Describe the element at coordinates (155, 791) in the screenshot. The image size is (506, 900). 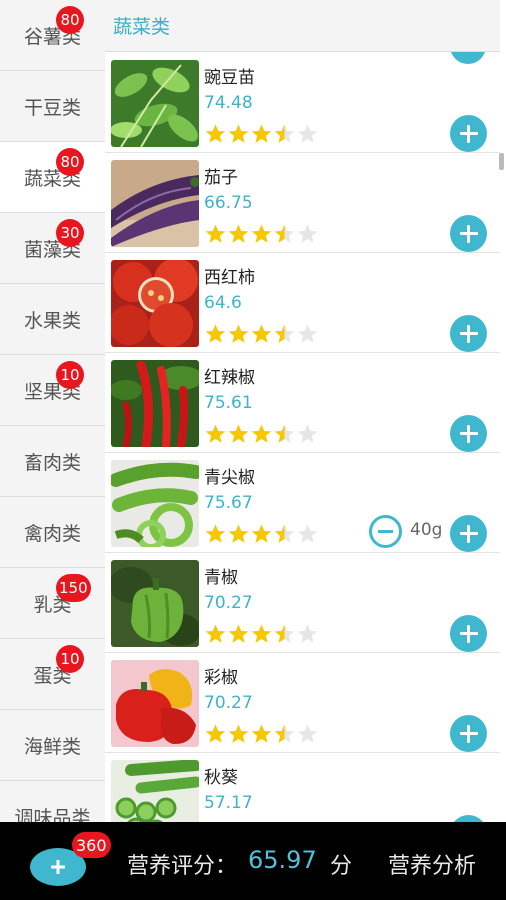
I see `okra-image` at that location.